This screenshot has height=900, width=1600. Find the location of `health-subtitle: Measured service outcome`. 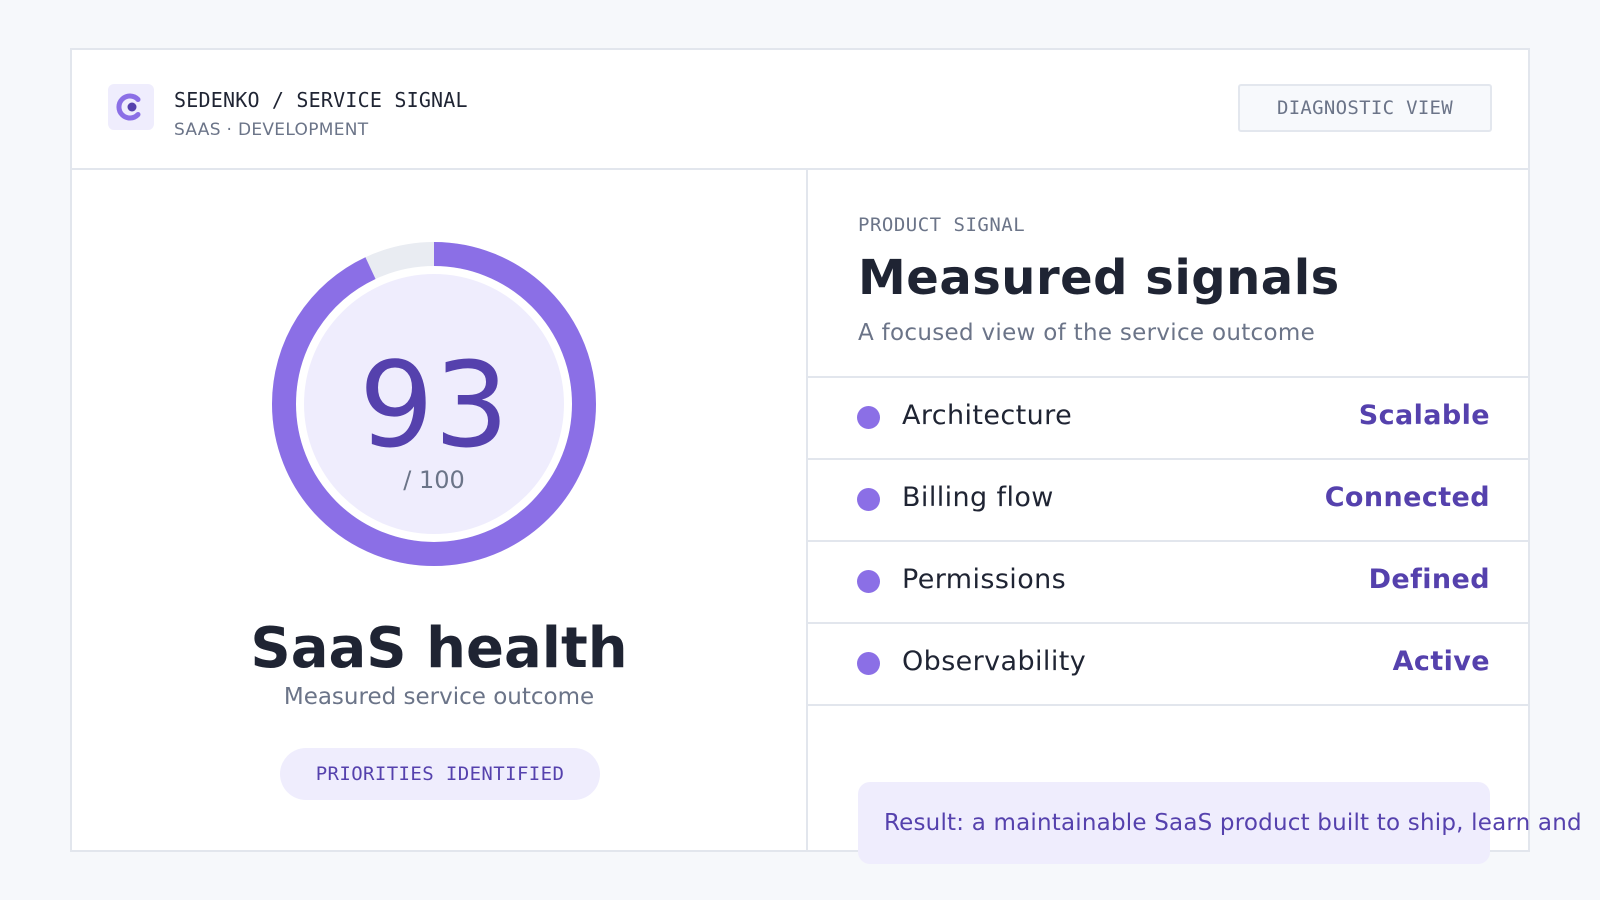

health-subtitle: Measured service outcome is located at coordinates (439, 697).